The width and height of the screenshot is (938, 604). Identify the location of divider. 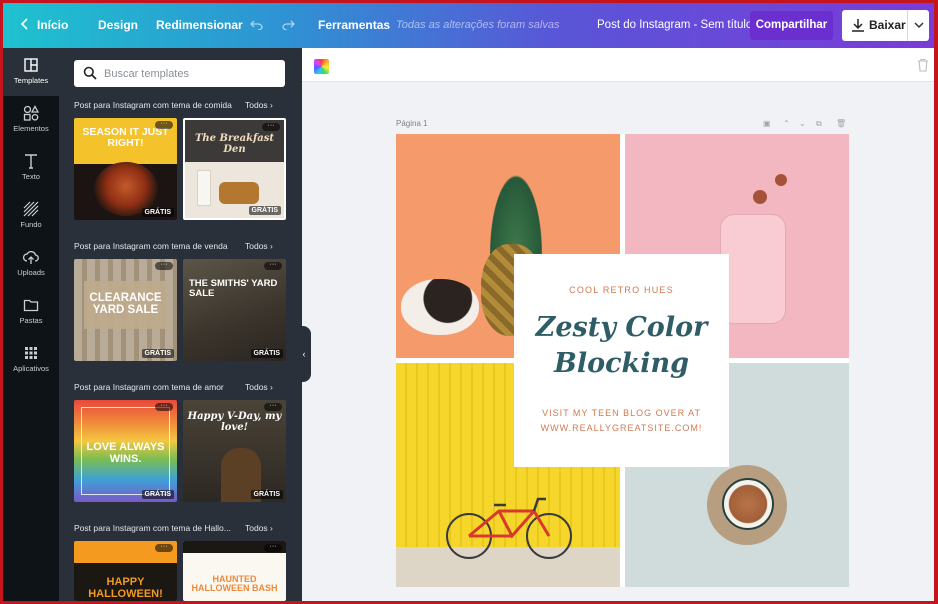
(907, 25).